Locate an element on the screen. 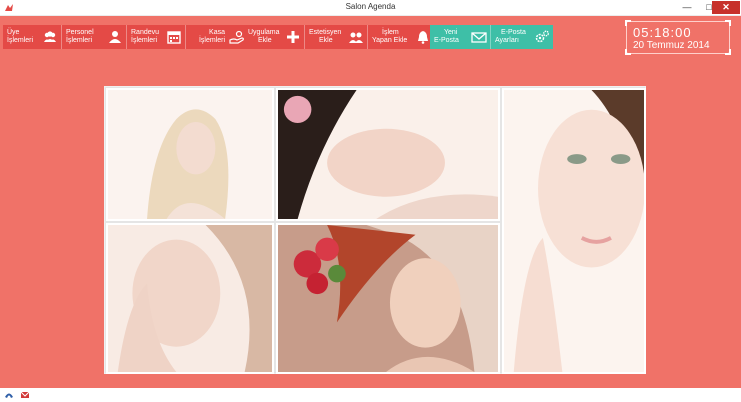  status-bar is located at coordinates (370, 395).